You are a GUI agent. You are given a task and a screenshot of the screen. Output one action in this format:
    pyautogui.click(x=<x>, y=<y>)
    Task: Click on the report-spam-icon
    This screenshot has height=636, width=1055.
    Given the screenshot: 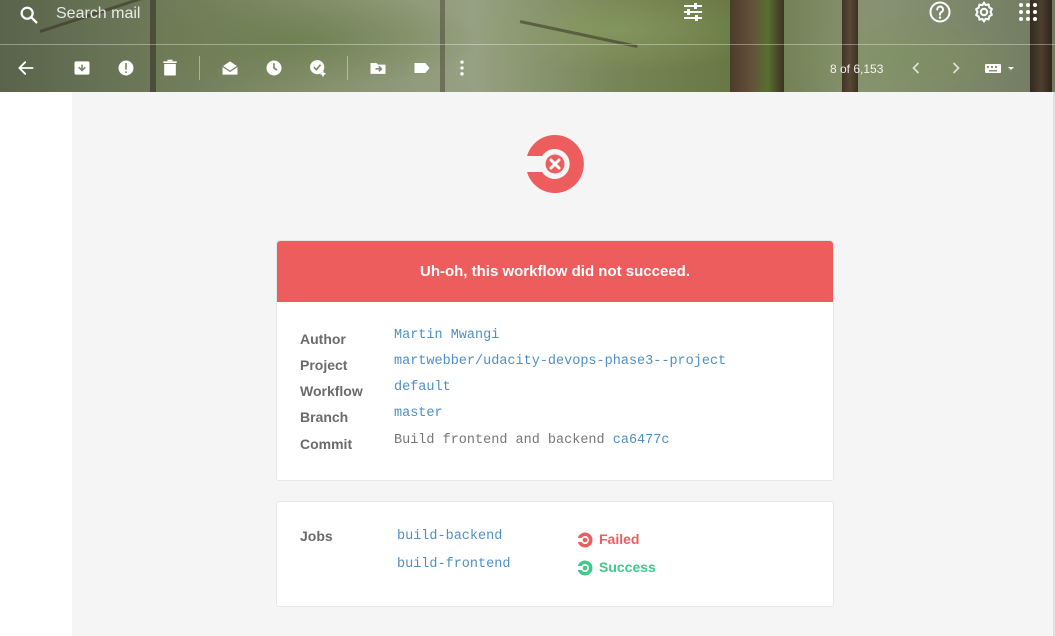 What is the action you would take?
    pyautogui.click(x=126, y=68)
    